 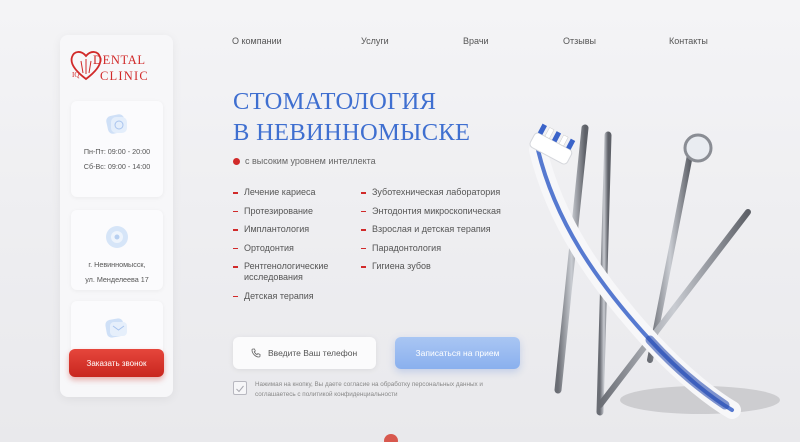 What do you see at coordinates (119, 60) in the screenshot?
I see `logo-text-dental: DENTAL` at bounding box center [119, 60].